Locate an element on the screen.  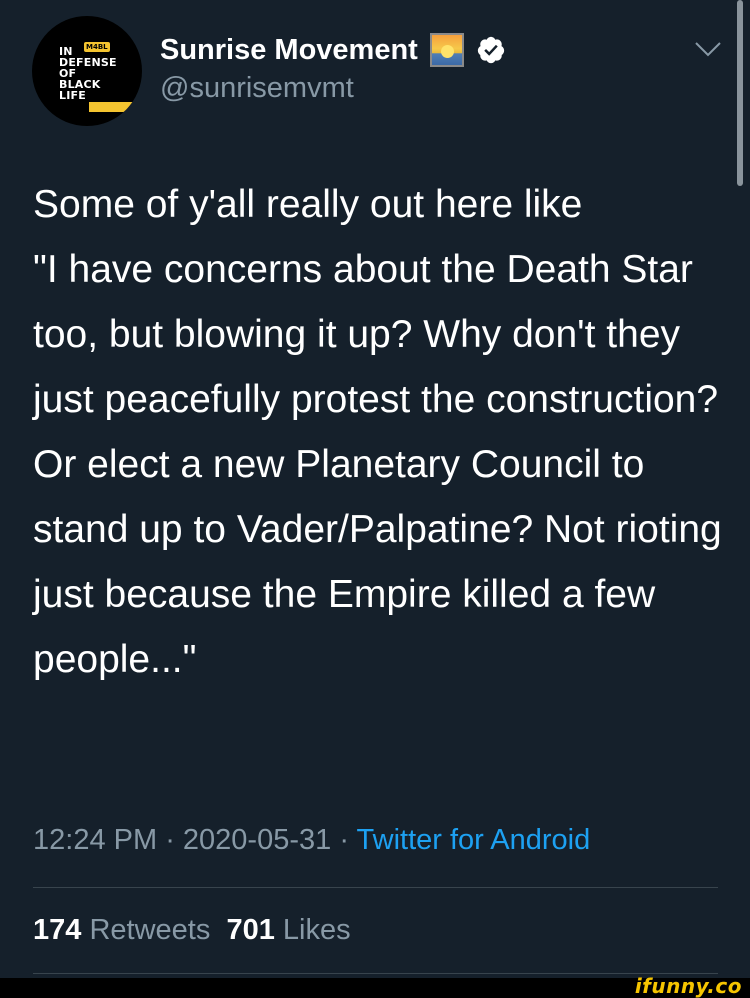
verified-badge-icon is located at coordinates (490, 50).